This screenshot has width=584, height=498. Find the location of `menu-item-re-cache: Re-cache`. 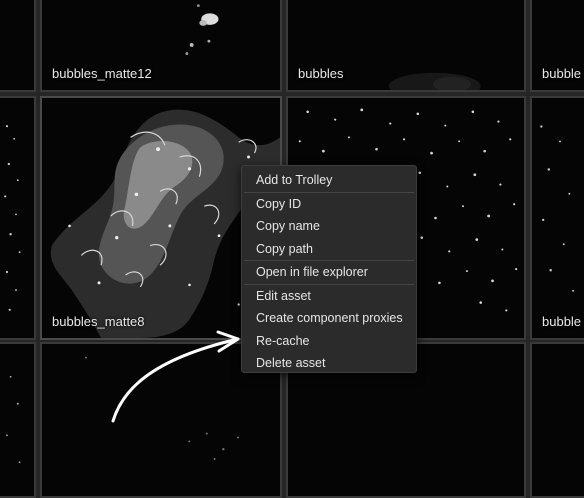

menu-item-re-cache: Re-cache is located at coordinates (329, 341).